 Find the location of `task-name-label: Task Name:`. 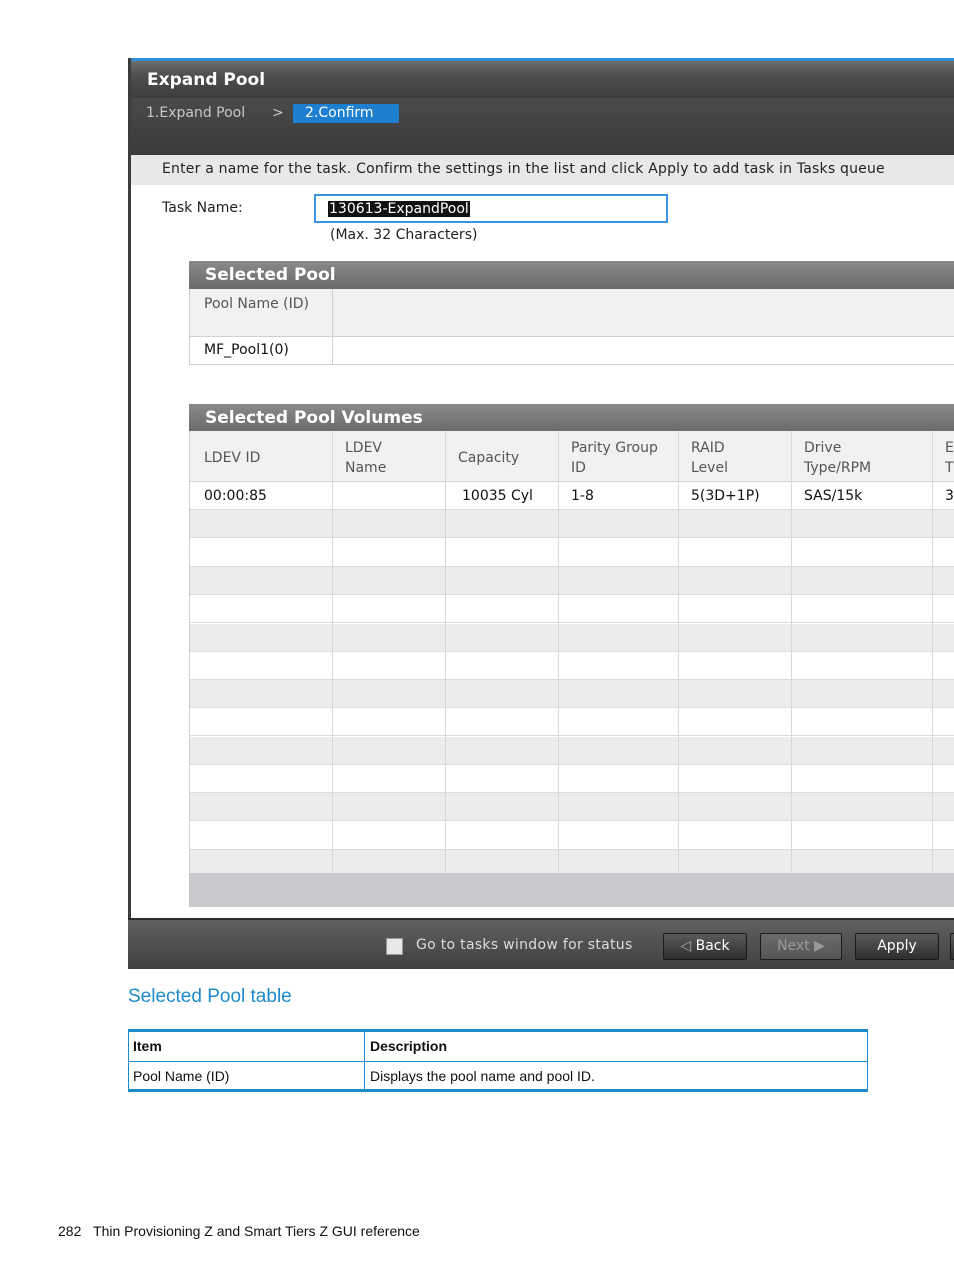

task-name-label: Task Name: is located at coordinates (202, 208).